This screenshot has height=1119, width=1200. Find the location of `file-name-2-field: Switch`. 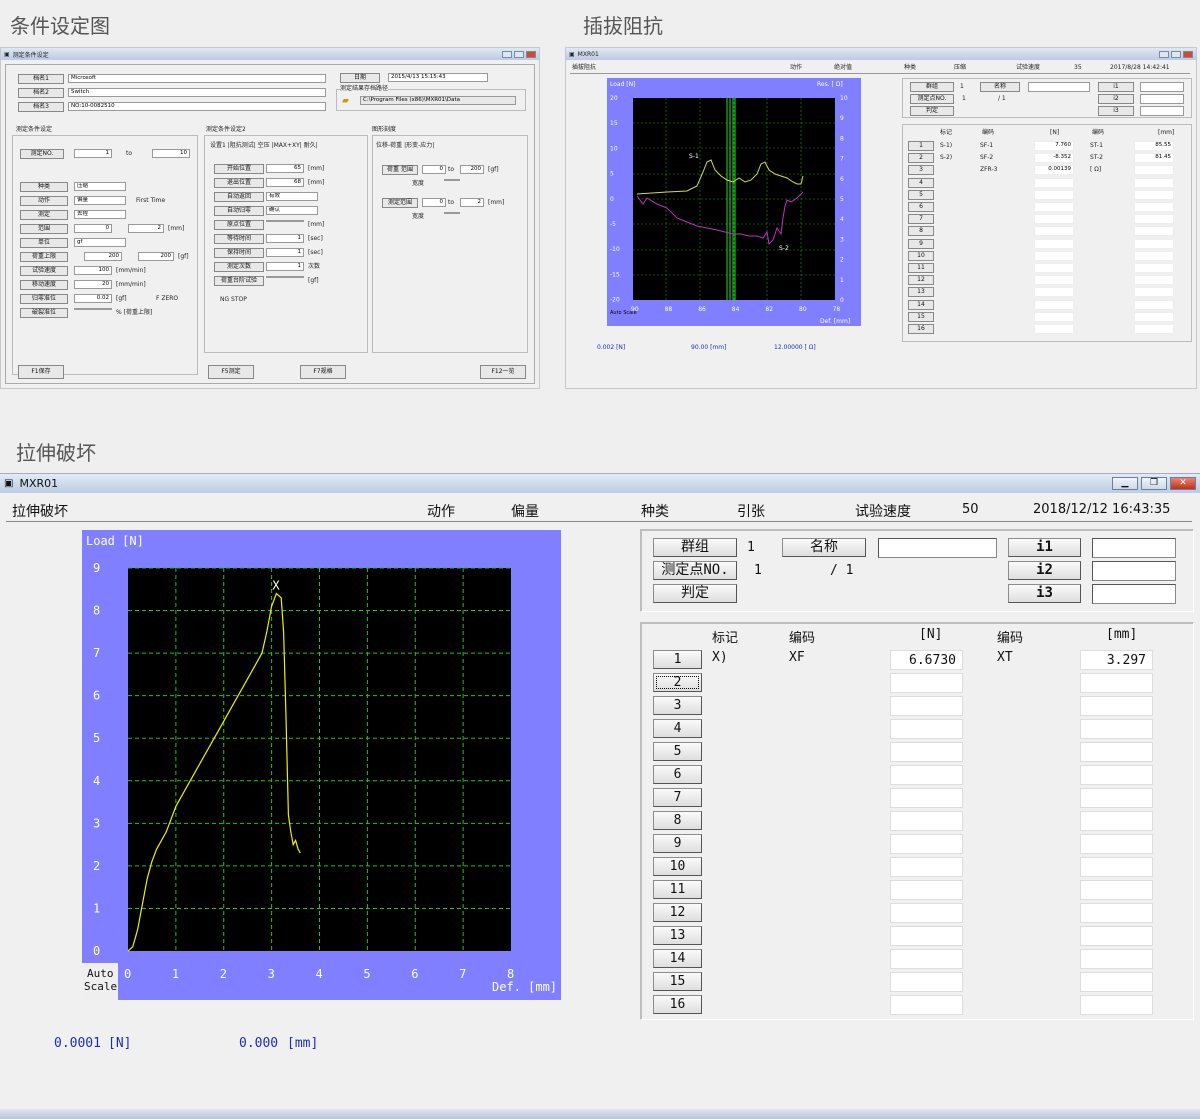

file-name-2-field: Switch is located at coordinates (197, 92).